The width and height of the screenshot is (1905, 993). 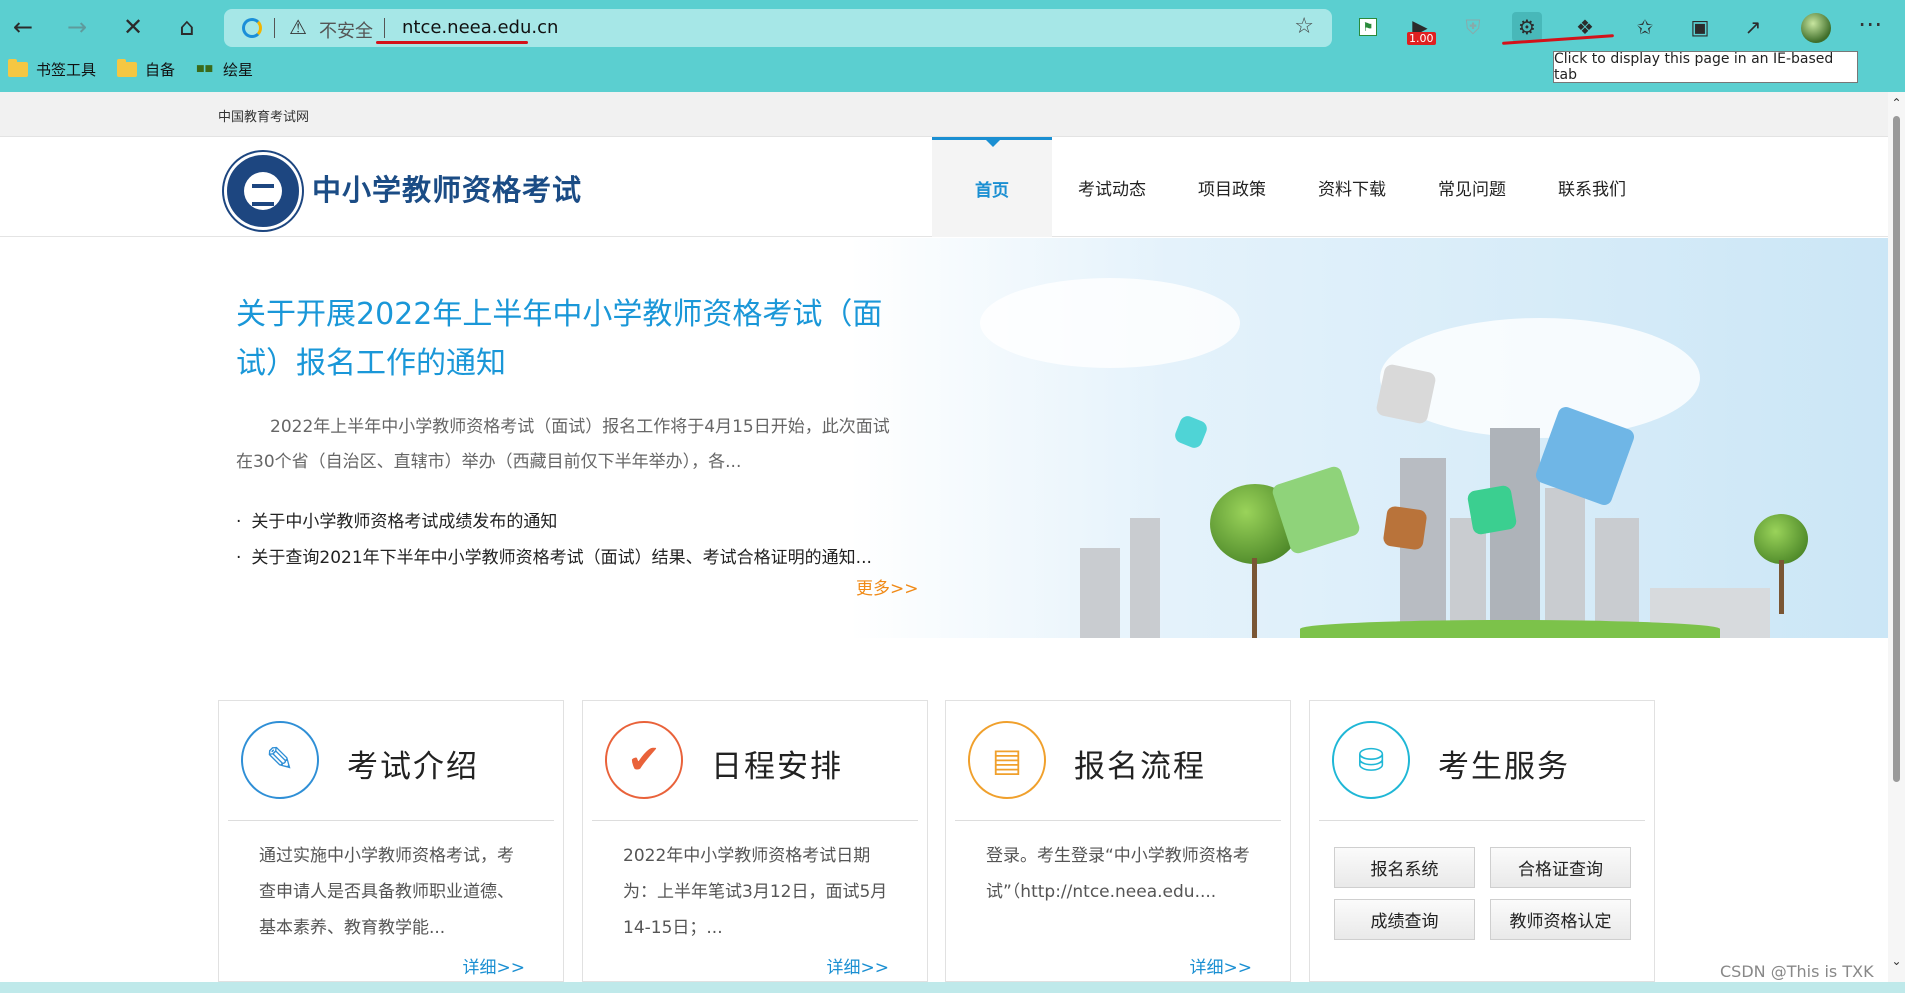 What do you see at coordinates (1140, 763) in the screenshot?
I see `card-title: 报名流程` at bounding box center [1140, 763].